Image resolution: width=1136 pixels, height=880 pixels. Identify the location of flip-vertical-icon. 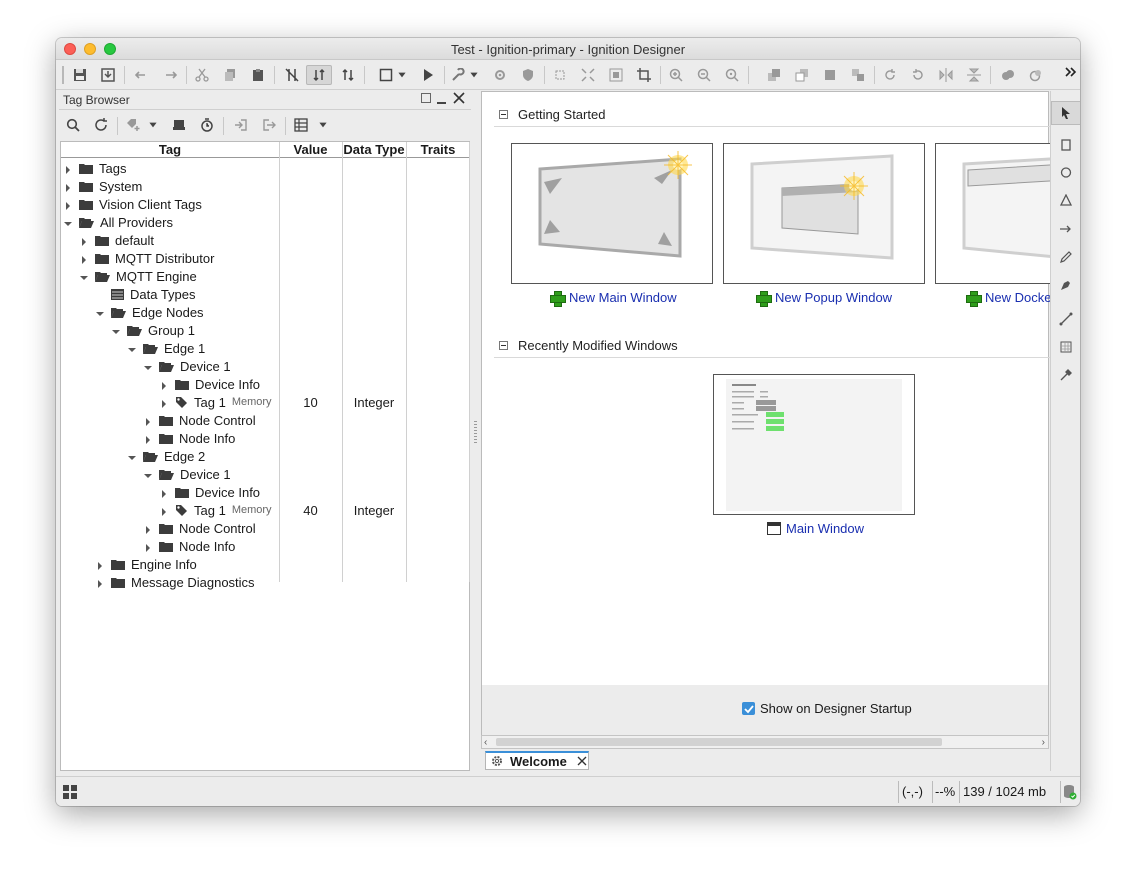
(974, 75).